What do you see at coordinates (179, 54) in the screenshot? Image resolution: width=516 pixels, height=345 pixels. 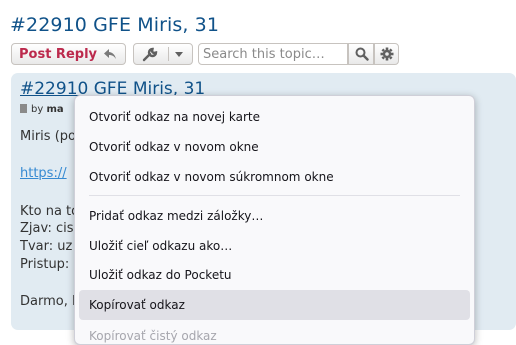 I see `chevron-down-icon` at bounding box center [179, 54].